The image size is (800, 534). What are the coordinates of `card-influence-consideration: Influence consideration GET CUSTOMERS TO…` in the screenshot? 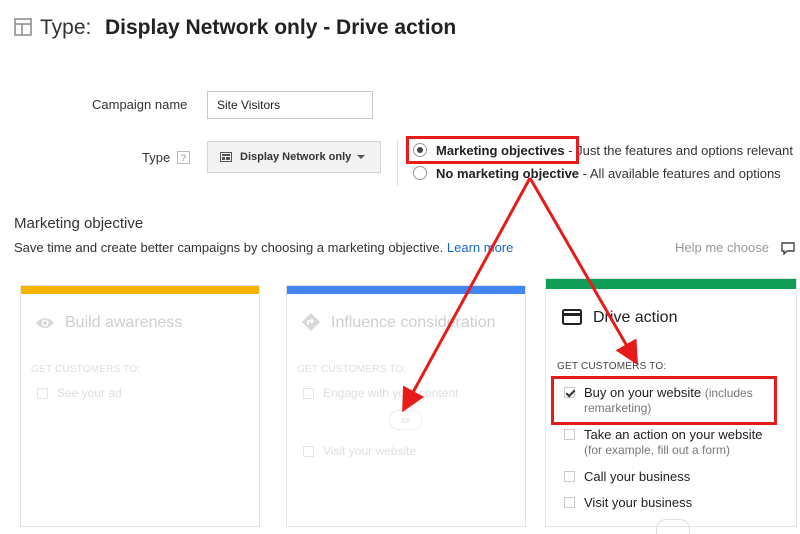 It's located at (406, 406).